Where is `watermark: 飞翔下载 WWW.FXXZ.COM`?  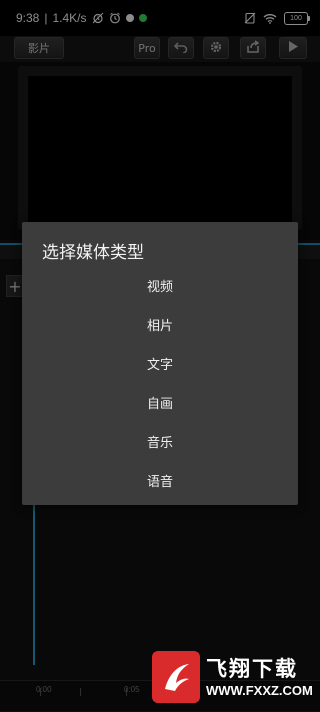
watermark: 飞翔下载 WWW.FXXZ.COM is located at coordinates (232, 678).